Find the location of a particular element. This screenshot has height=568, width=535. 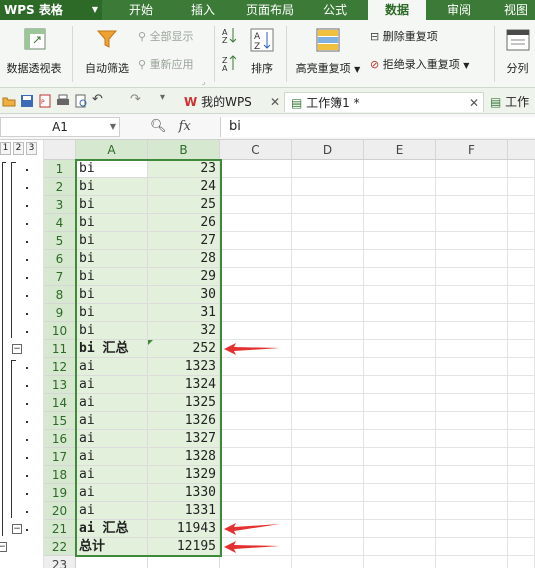

sort-button: A Z 排序 is located at coordinates (262, 53).